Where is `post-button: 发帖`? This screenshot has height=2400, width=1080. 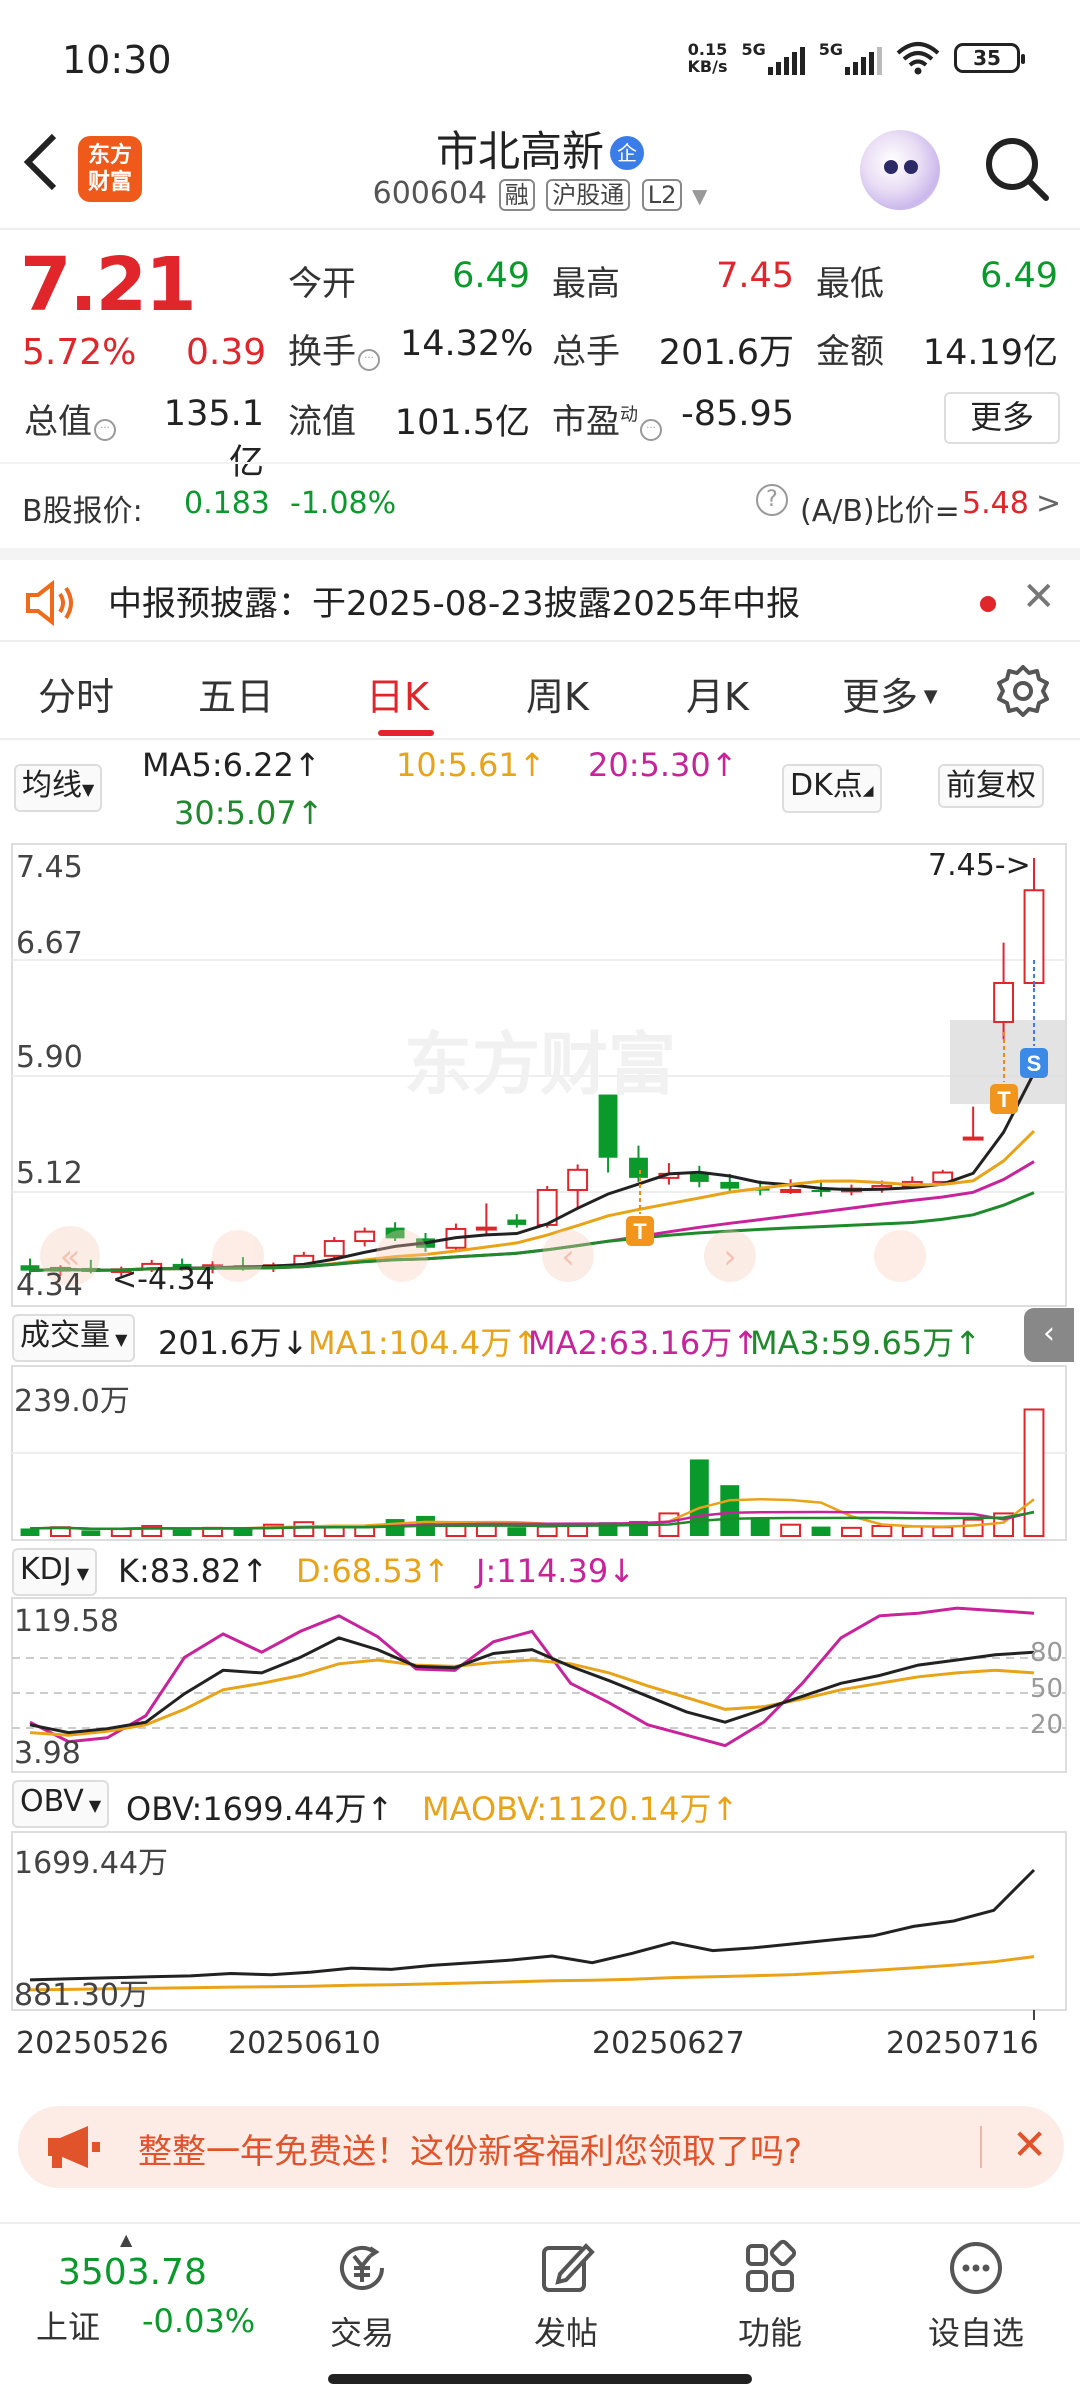
post-button: 发帖 is located at coordinates (566, 2296).